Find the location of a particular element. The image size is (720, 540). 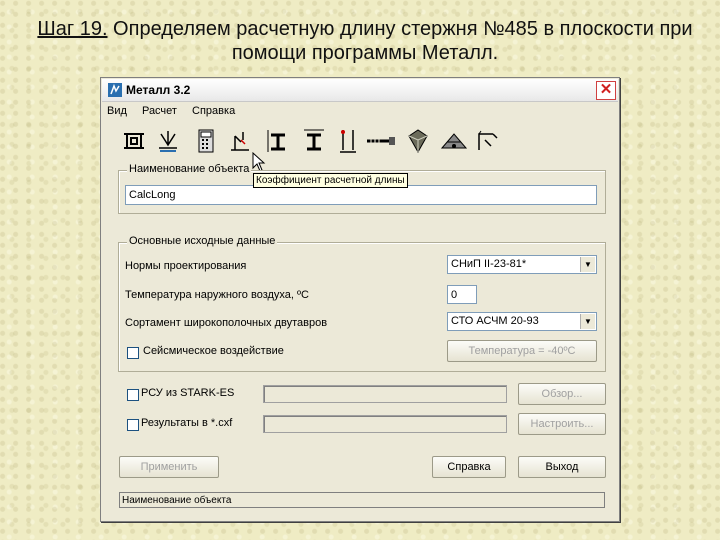

app-icon is located at coordinates (115, 90).